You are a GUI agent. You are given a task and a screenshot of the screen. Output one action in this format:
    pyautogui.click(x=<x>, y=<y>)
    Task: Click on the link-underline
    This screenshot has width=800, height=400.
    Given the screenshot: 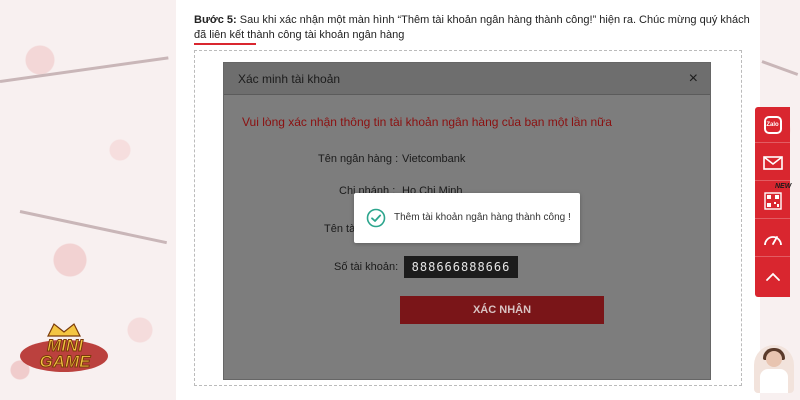 What is the action you would take?
    pyautogui.click(x=225, y=44)
    